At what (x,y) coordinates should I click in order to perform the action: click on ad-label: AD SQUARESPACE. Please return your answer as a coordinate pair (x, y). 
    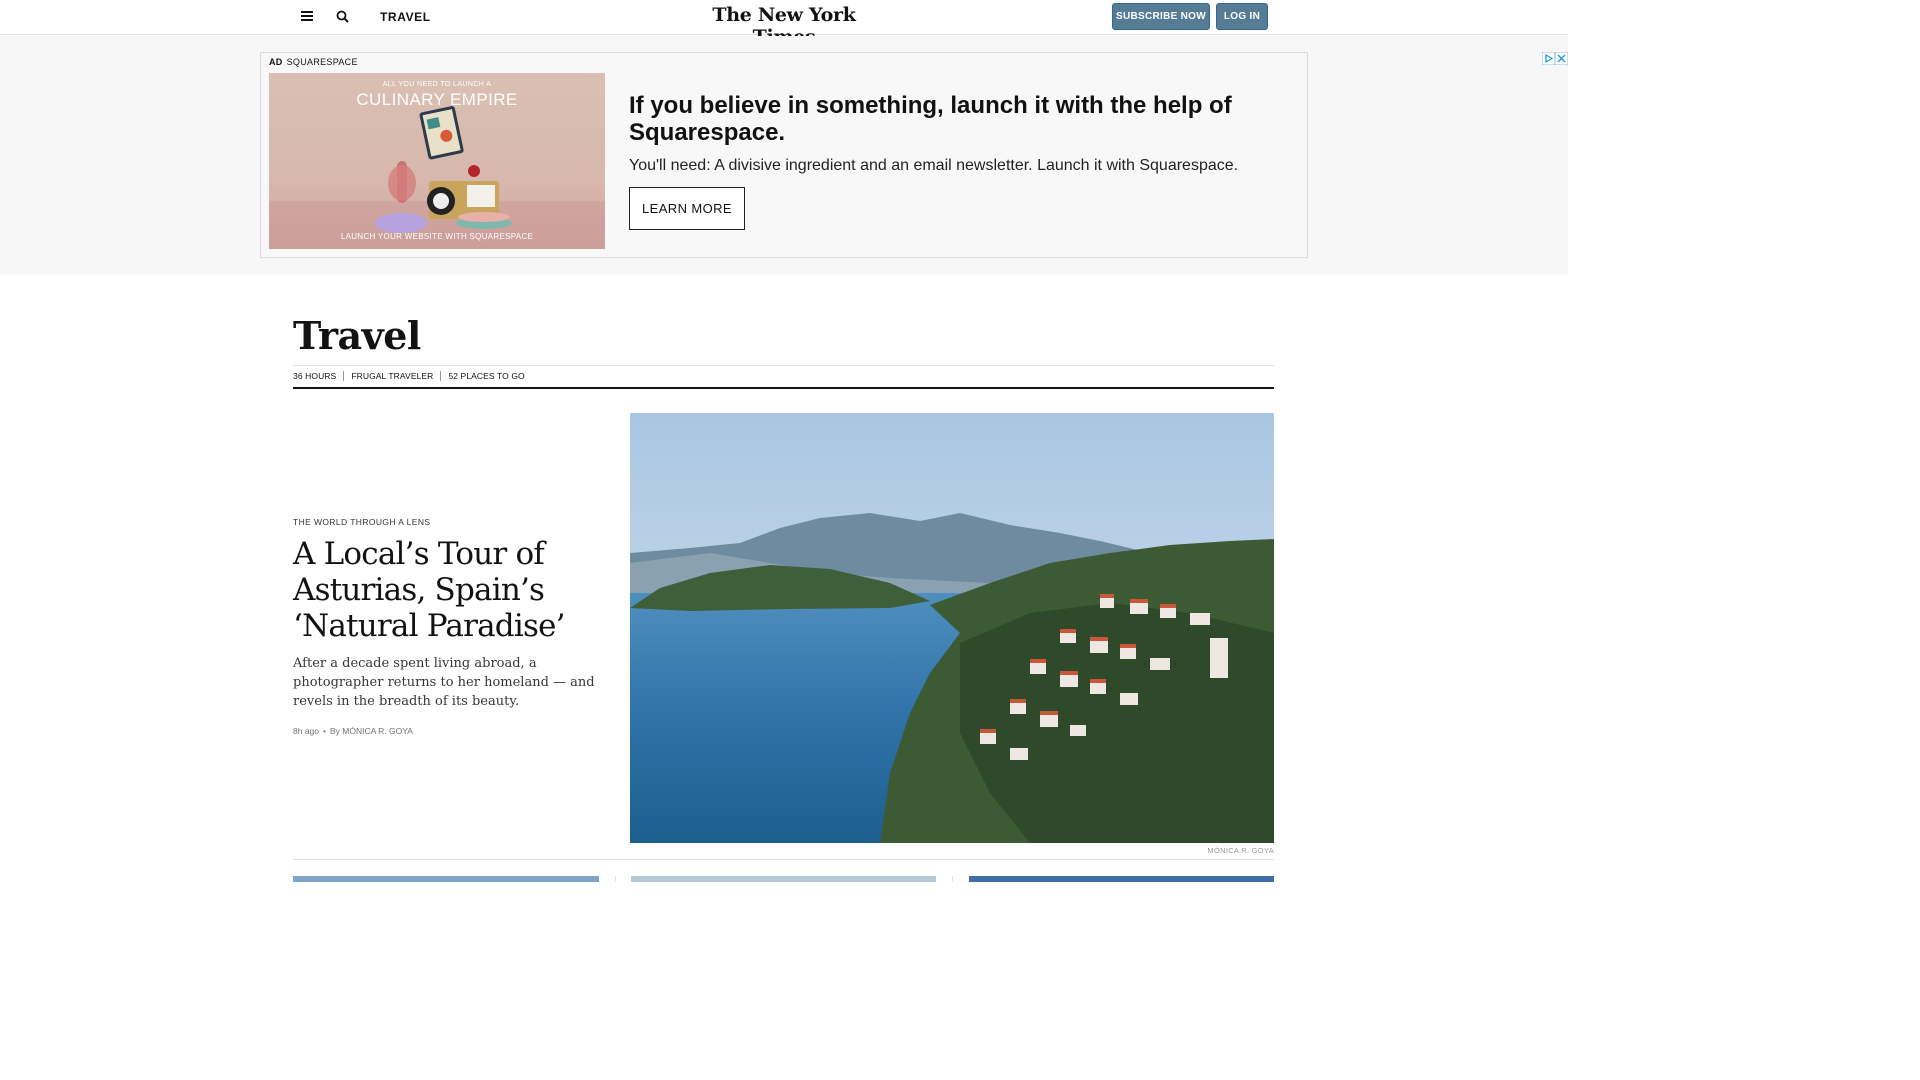
    Looking at the image, I should click on (313, 62).